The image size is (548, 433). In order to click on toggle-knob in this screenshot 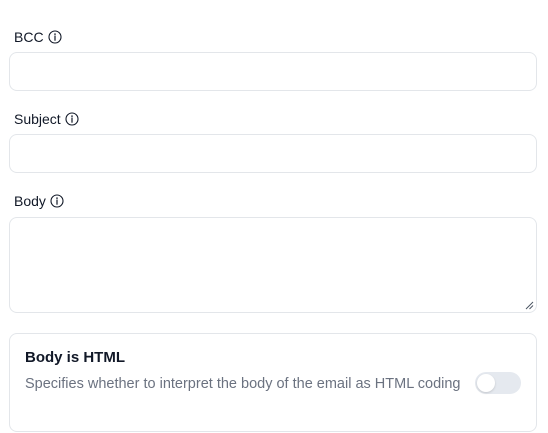, I will do `click(486, 383)`.